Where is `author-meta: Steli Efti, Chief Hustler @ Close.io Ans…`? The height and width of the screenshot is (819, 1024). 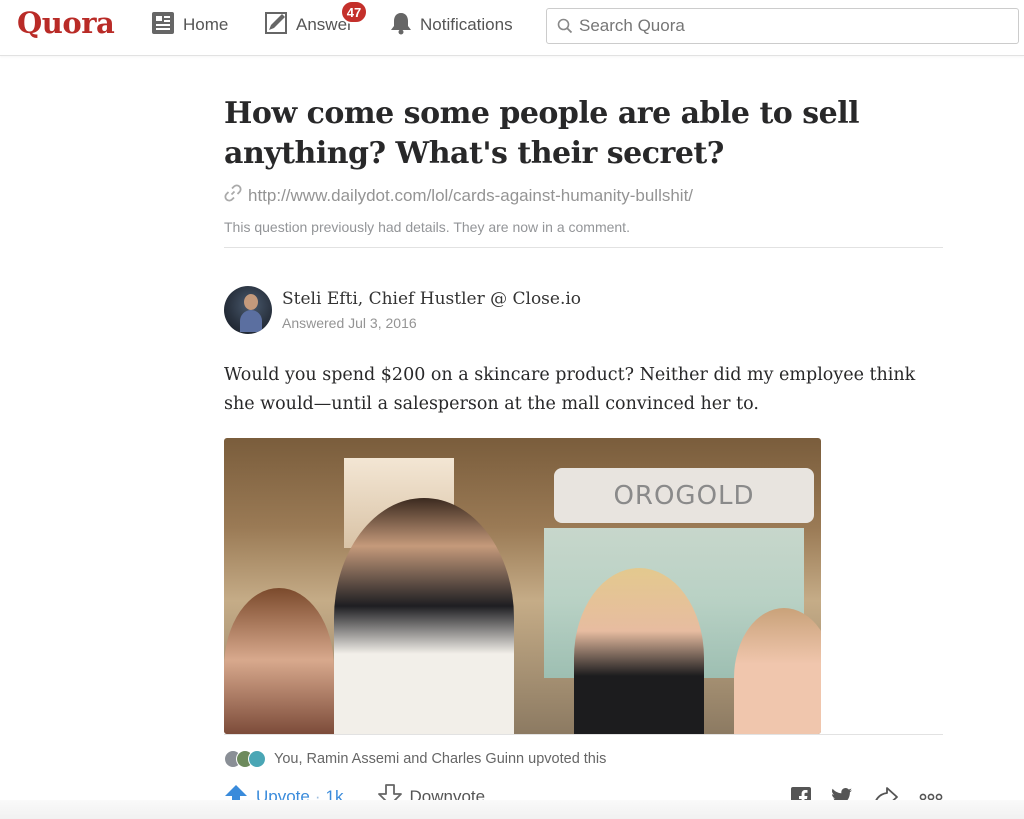 author-meta: Steli Efti, Chief Hustler @ Close.io Ans… is located at coordinates (431, 310).